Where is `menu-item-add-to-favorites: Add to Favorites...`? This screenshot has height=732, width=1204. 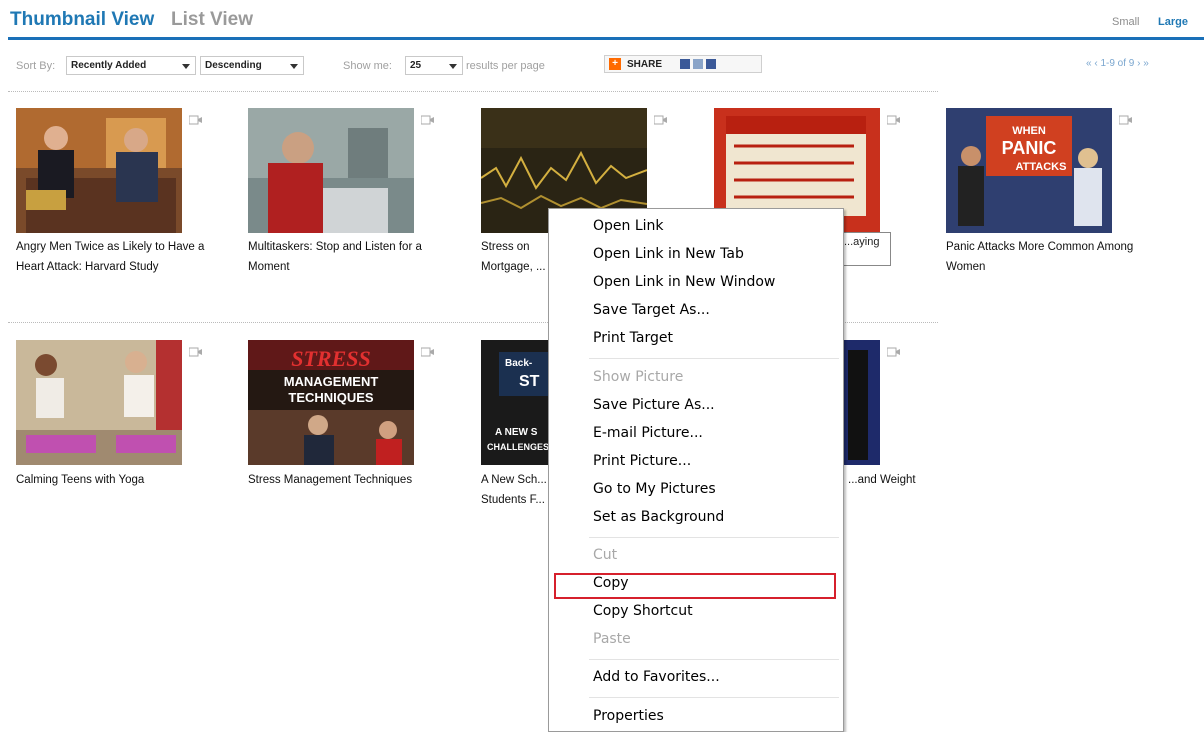
menu-item-add-to-favorites: Add to Favorites... is located at coordinates (656, 677).